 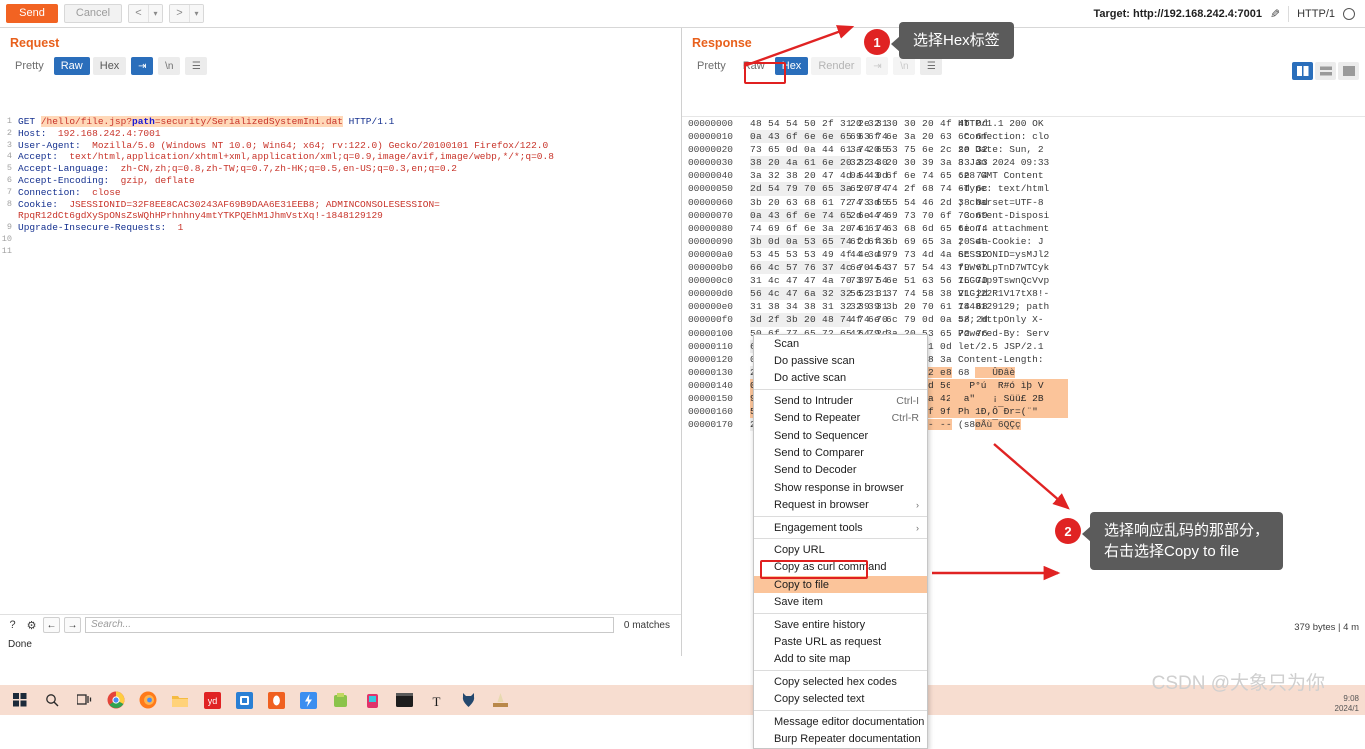 What do you see at coordinates (840, 659) in the screenshot?
I see `menu-item-add-to-site-map: Add to site map` at bounding box center [840, 659].